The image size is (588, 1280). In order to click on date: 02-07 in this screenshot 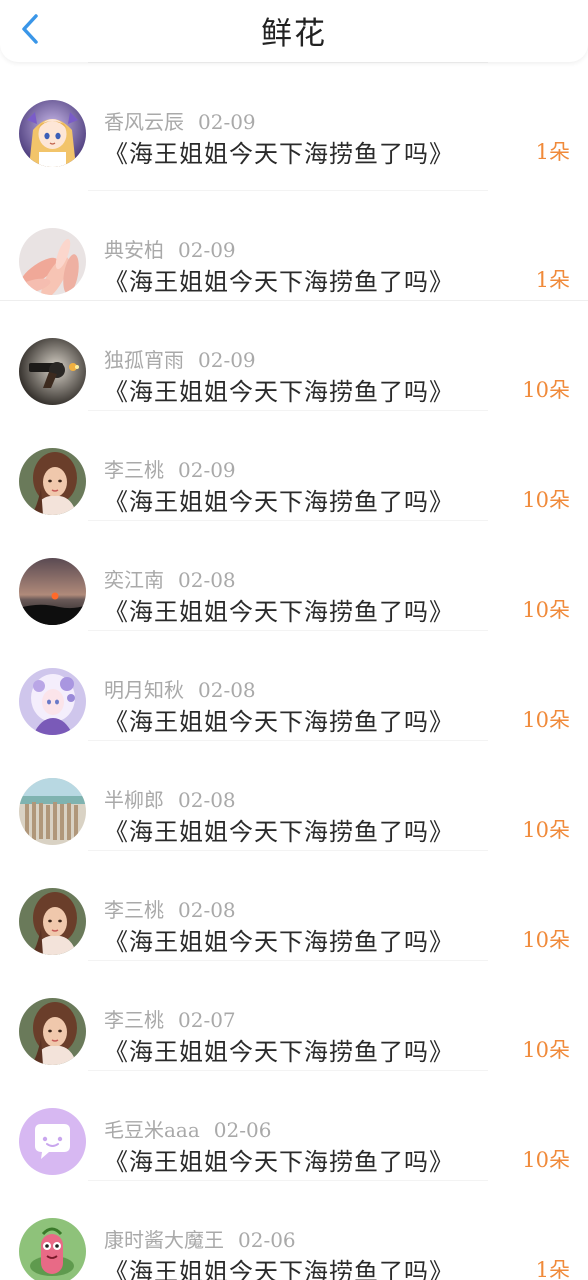, I will do `click(207, 1020)`.